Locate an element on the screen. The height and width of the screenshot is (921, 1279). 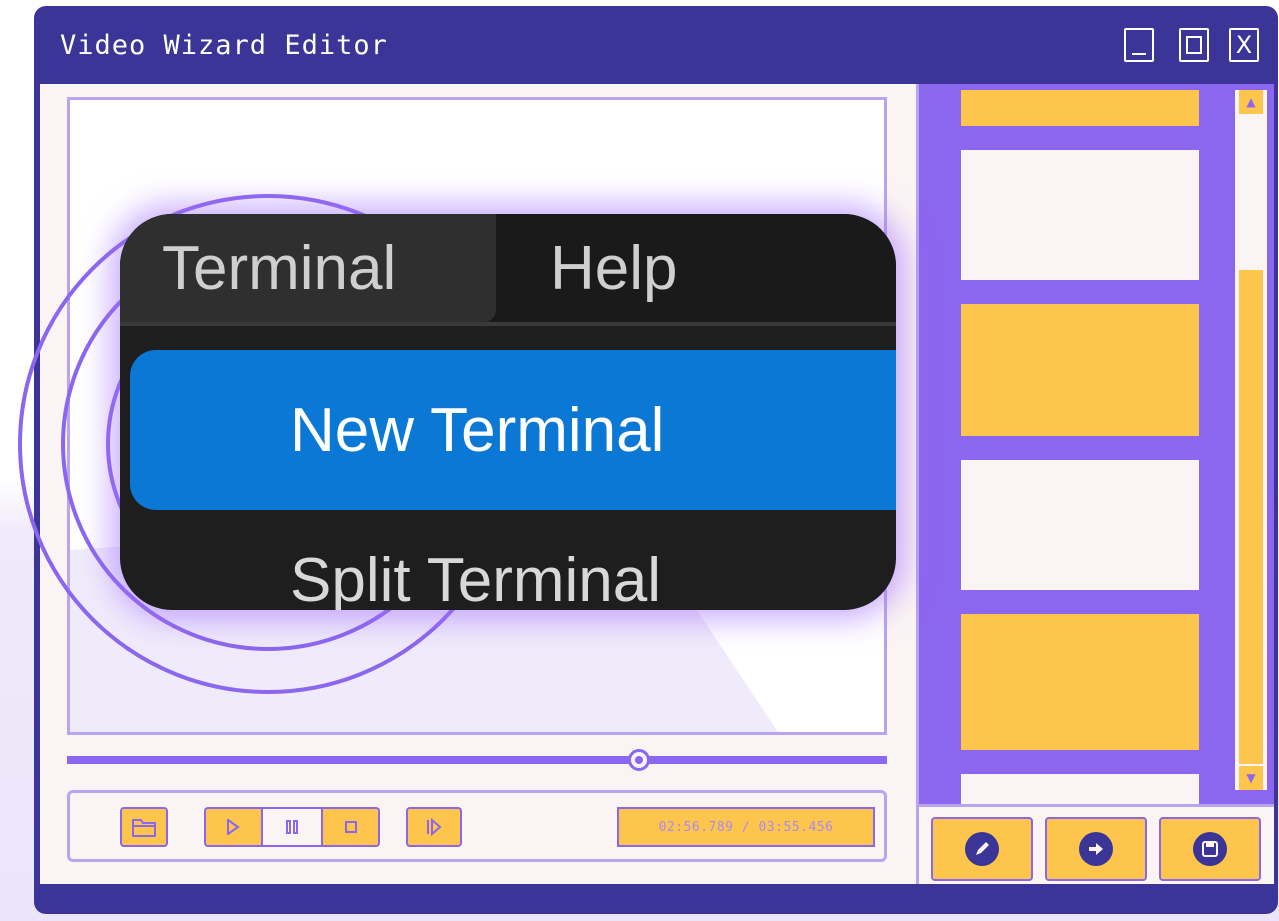
pause-button is located at coordinates (292, 827).